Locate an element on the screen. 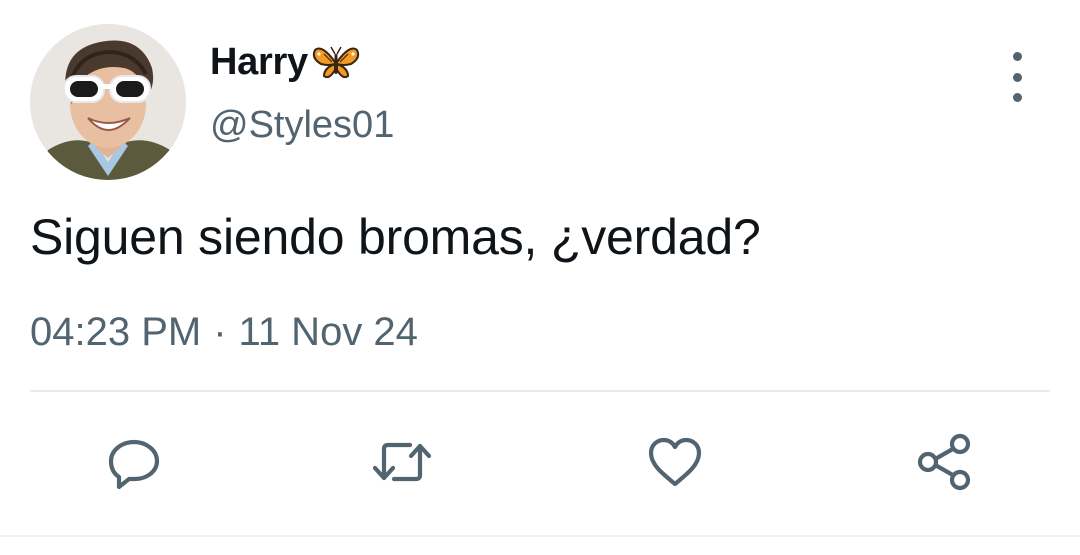 The height and width of the screenshot is (555, 1080). butterfly-emoji-icon is located at coordinates (336, 62).